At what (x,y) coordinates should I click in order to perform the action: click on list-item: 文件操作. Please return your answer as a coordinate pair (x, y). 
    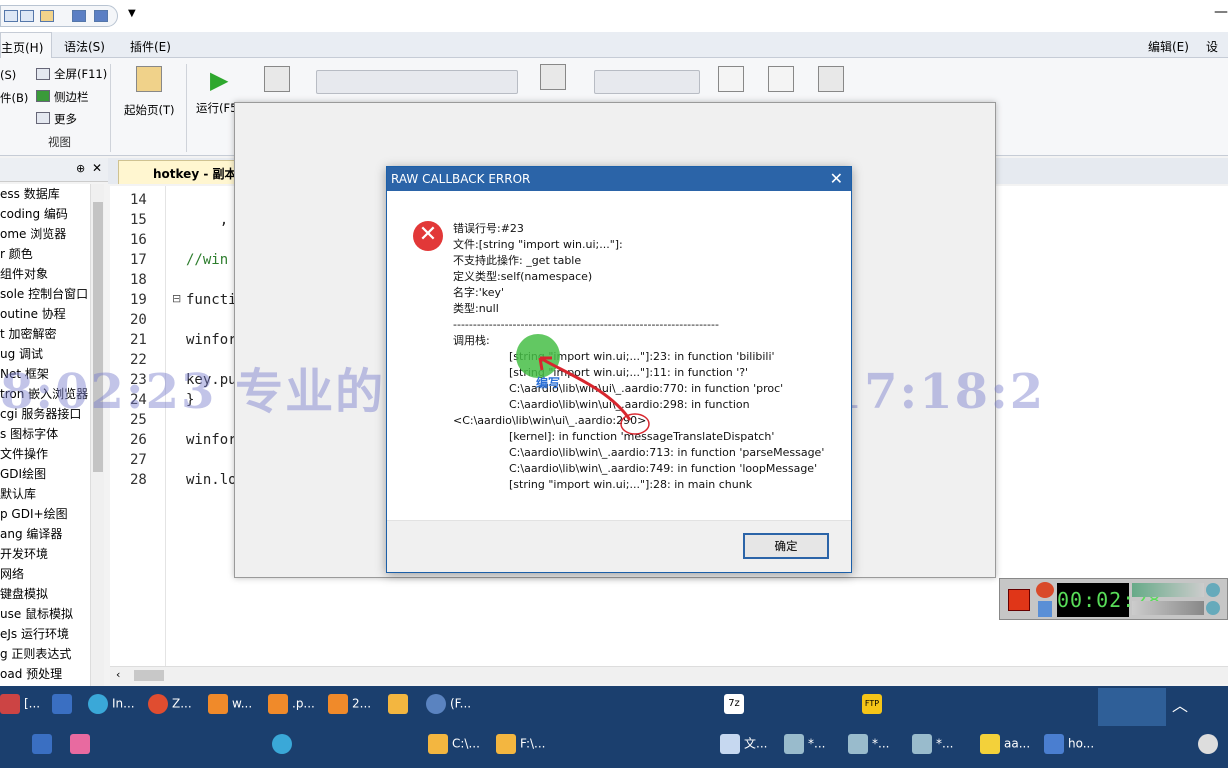
    Looking at the image, I should click on (52, 454).